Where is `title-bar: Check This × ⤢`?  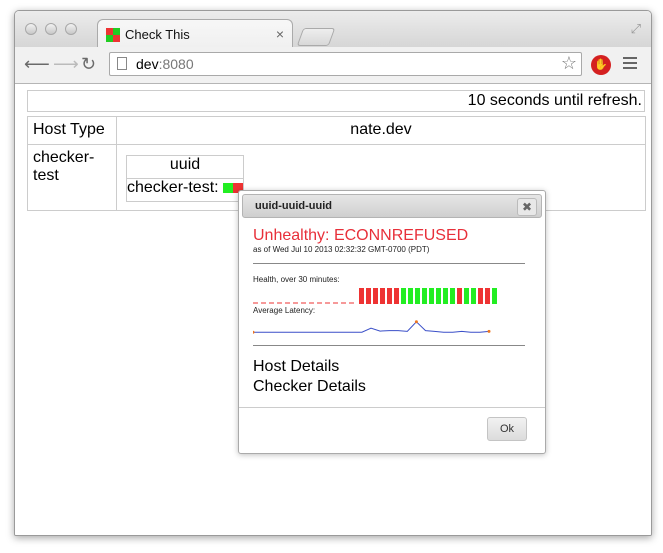
title-bar: Check This × ⤢ is located at coordinates (333, 29).